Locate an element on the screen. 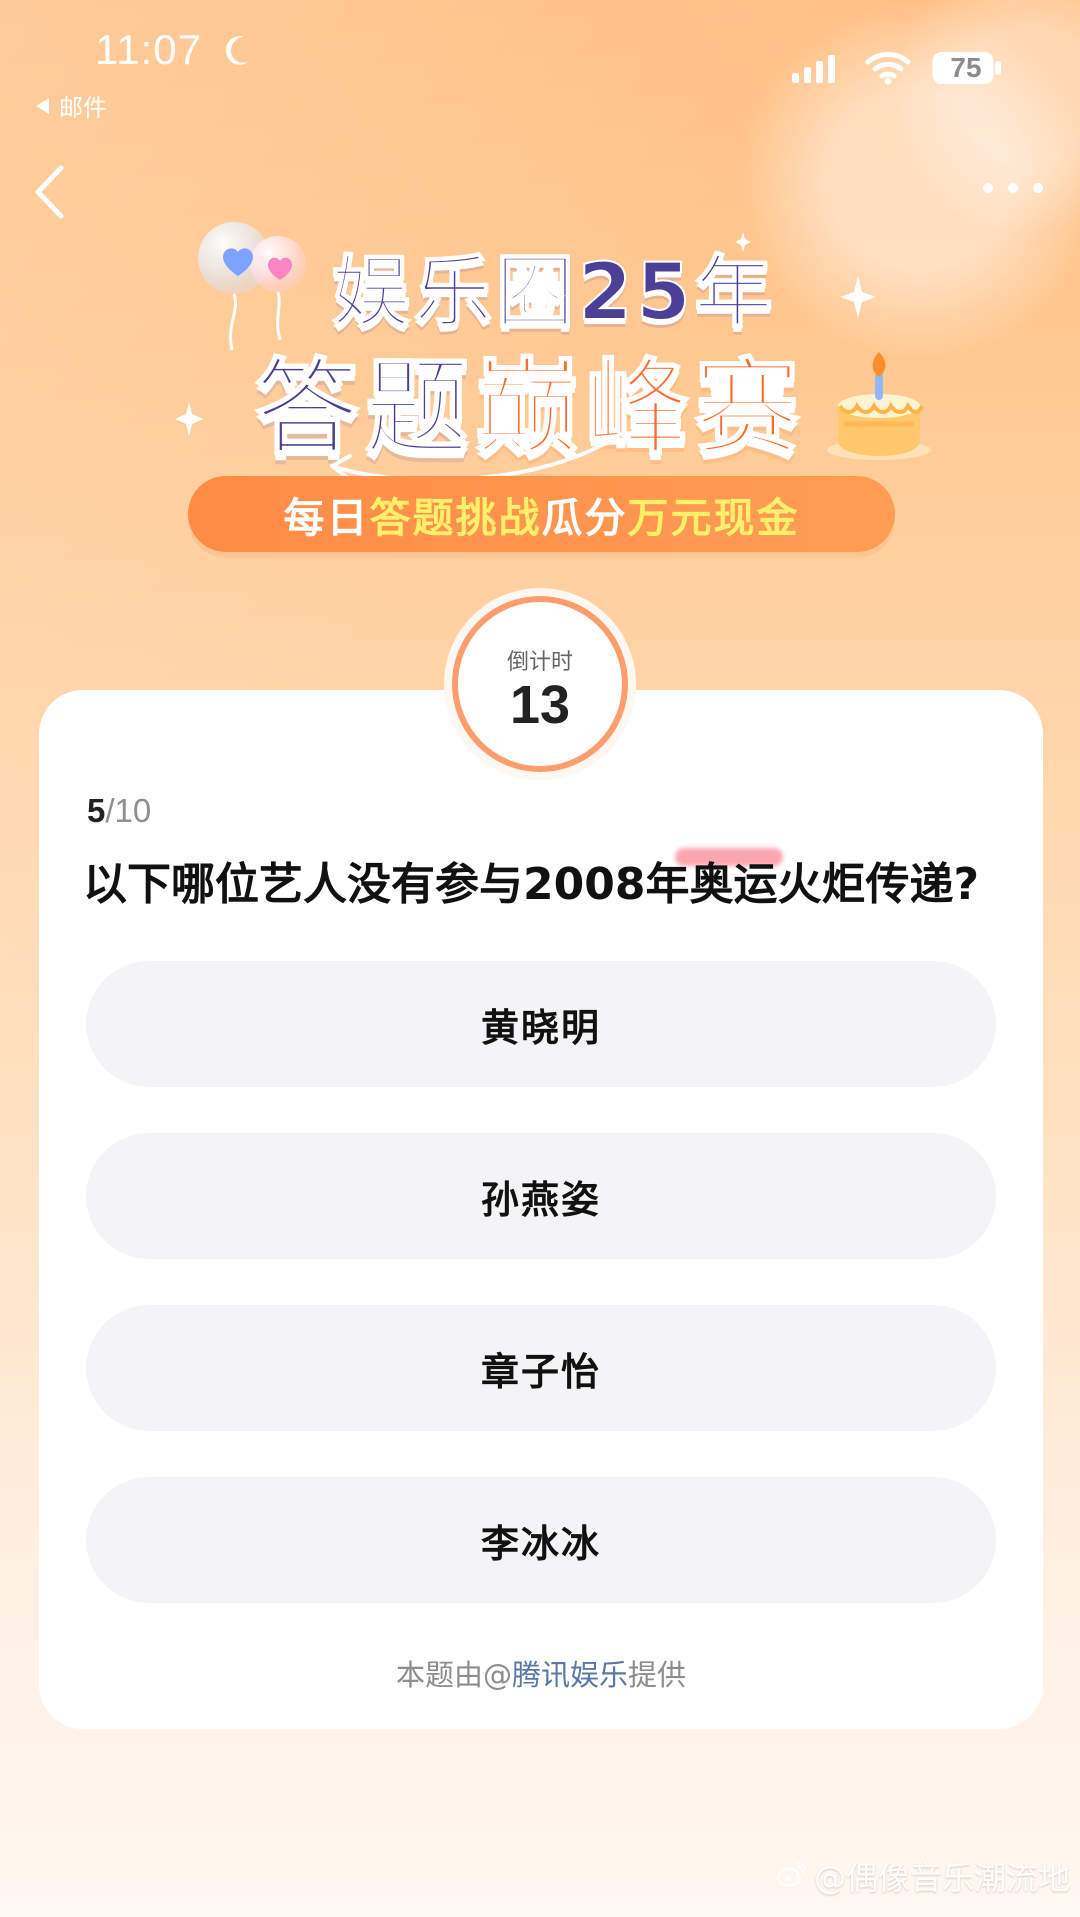  answer-option-3: 章子怡 is located at coordinates (541, 1368).